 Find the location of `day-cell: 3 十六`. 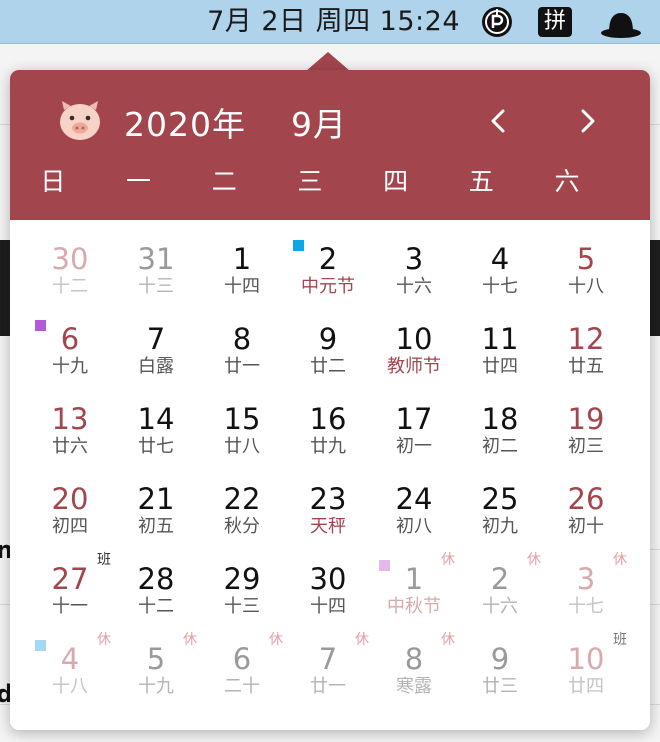

day-cell: 3 十六 is located at coordinates (414, 270).